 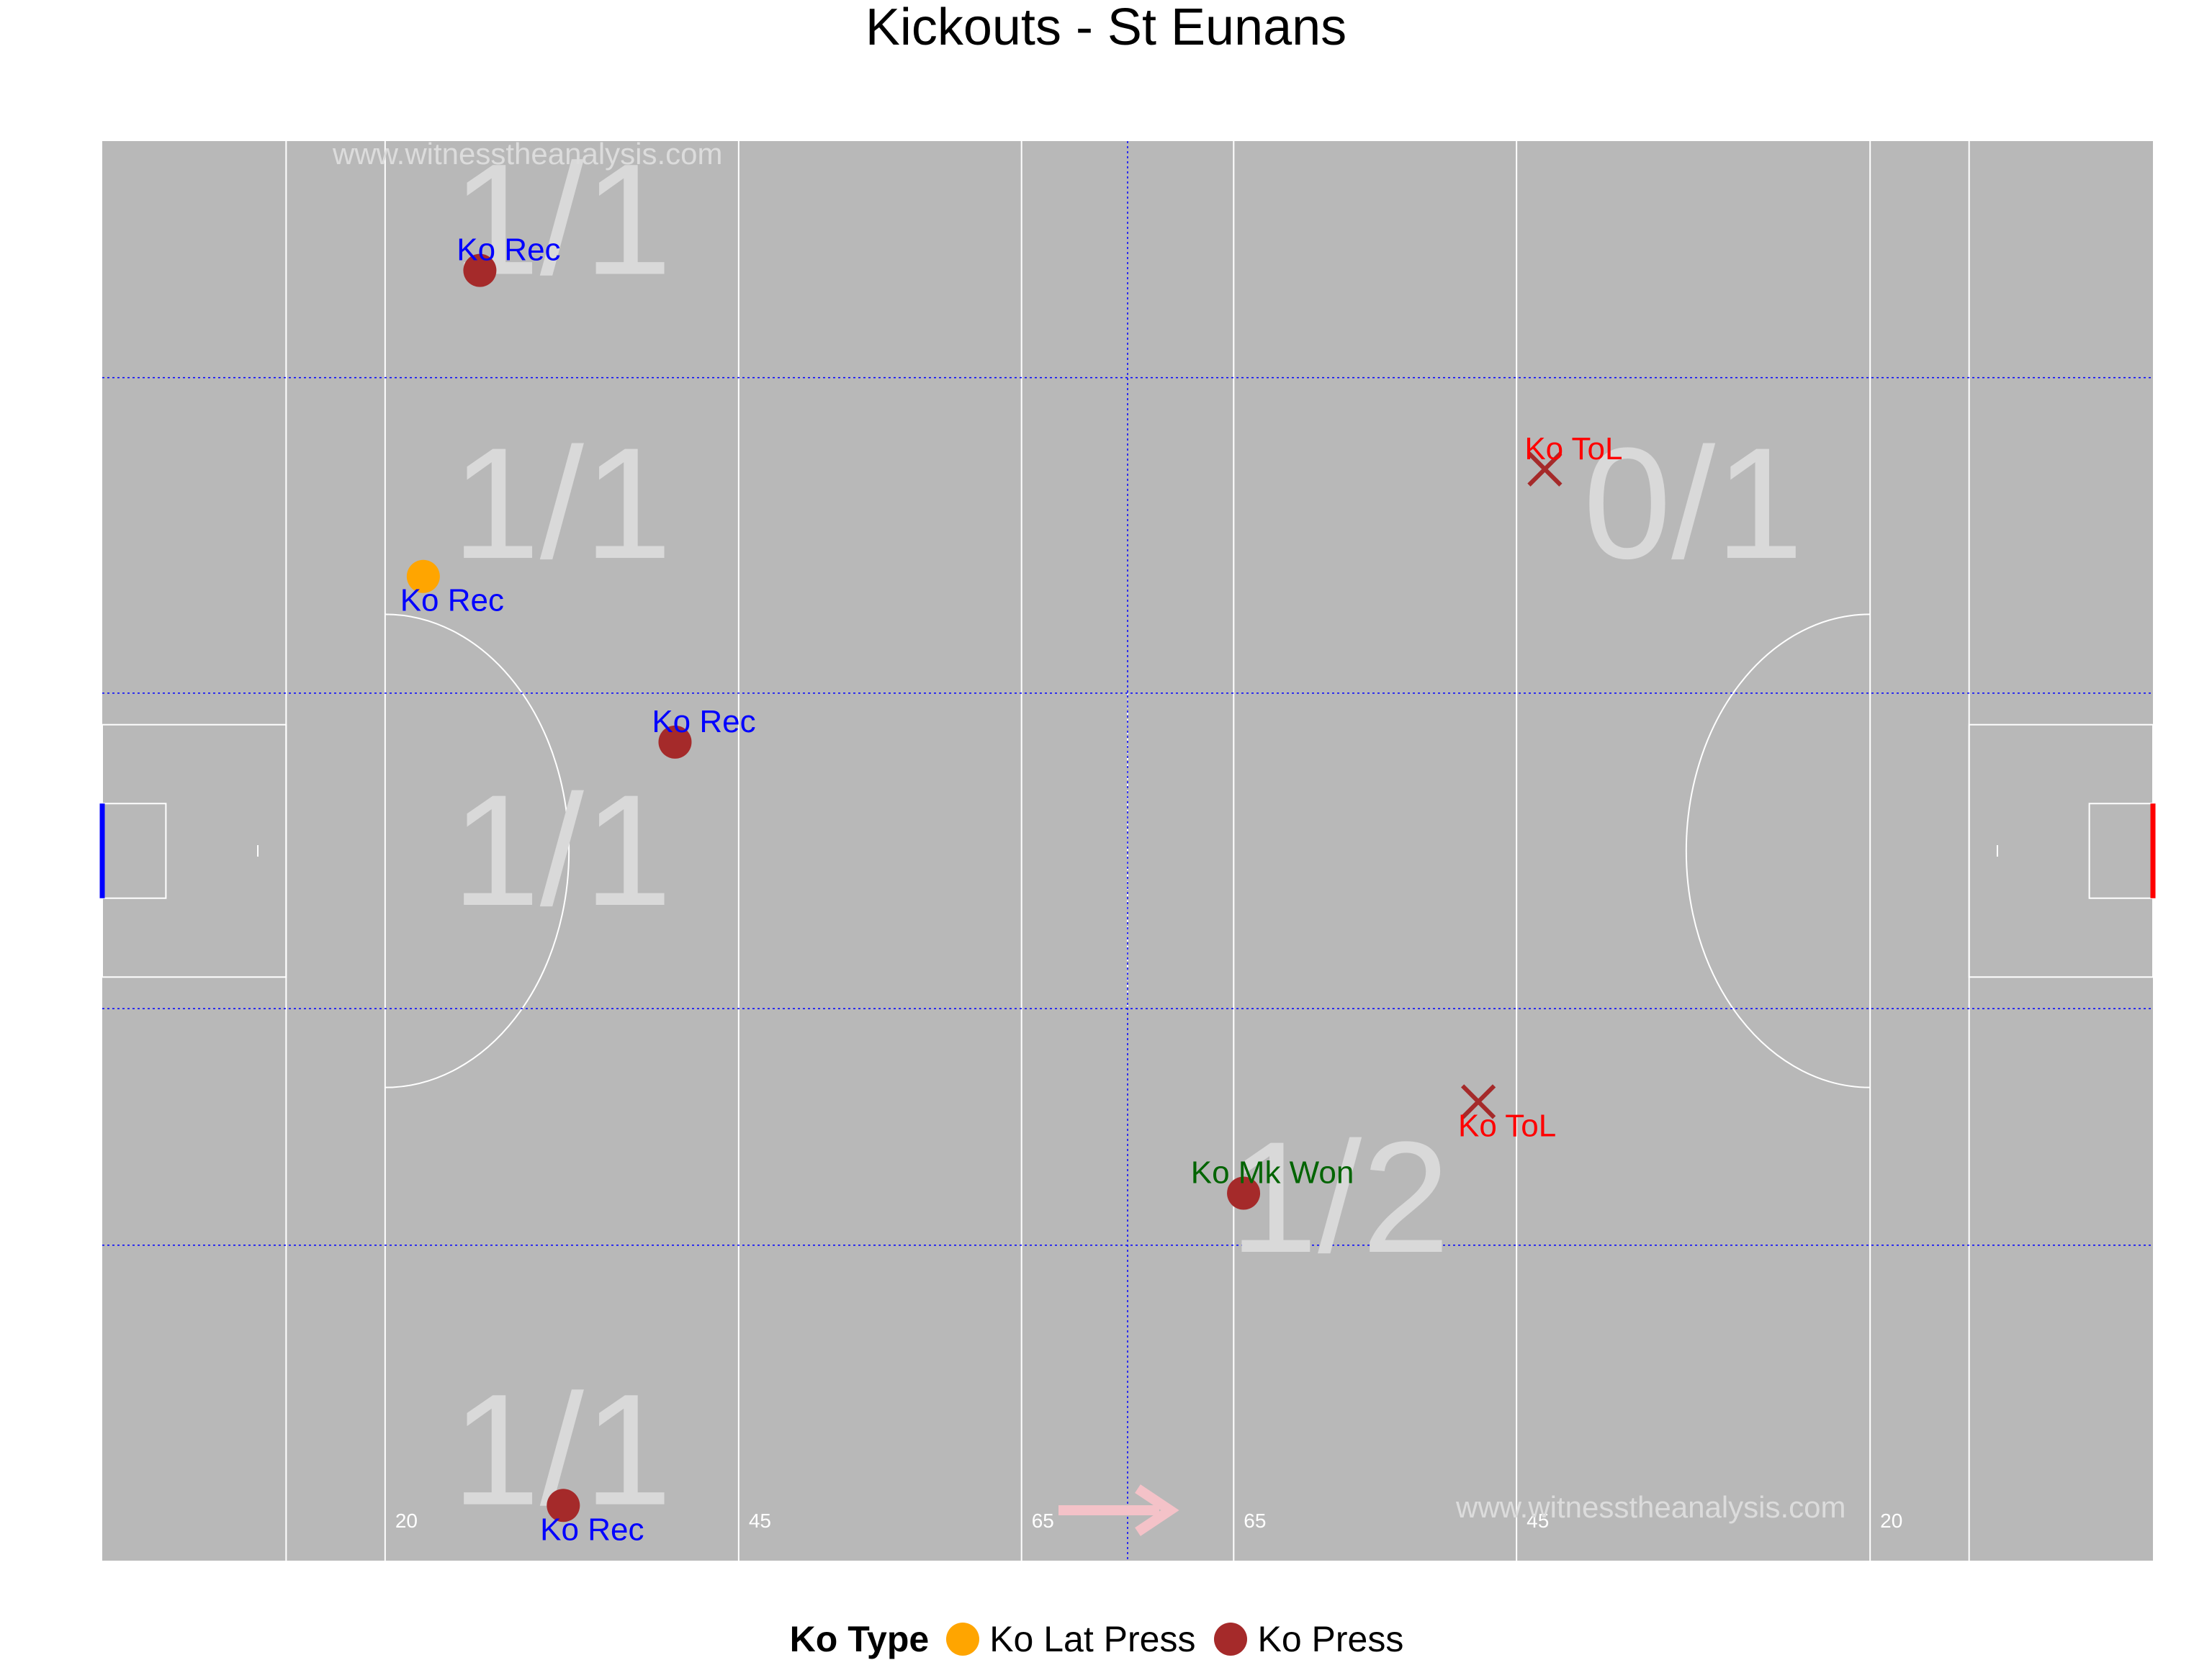 I want to click on legend-item-ko-lat-press: Ko Lat Press, so click(x=1071, y=1639).